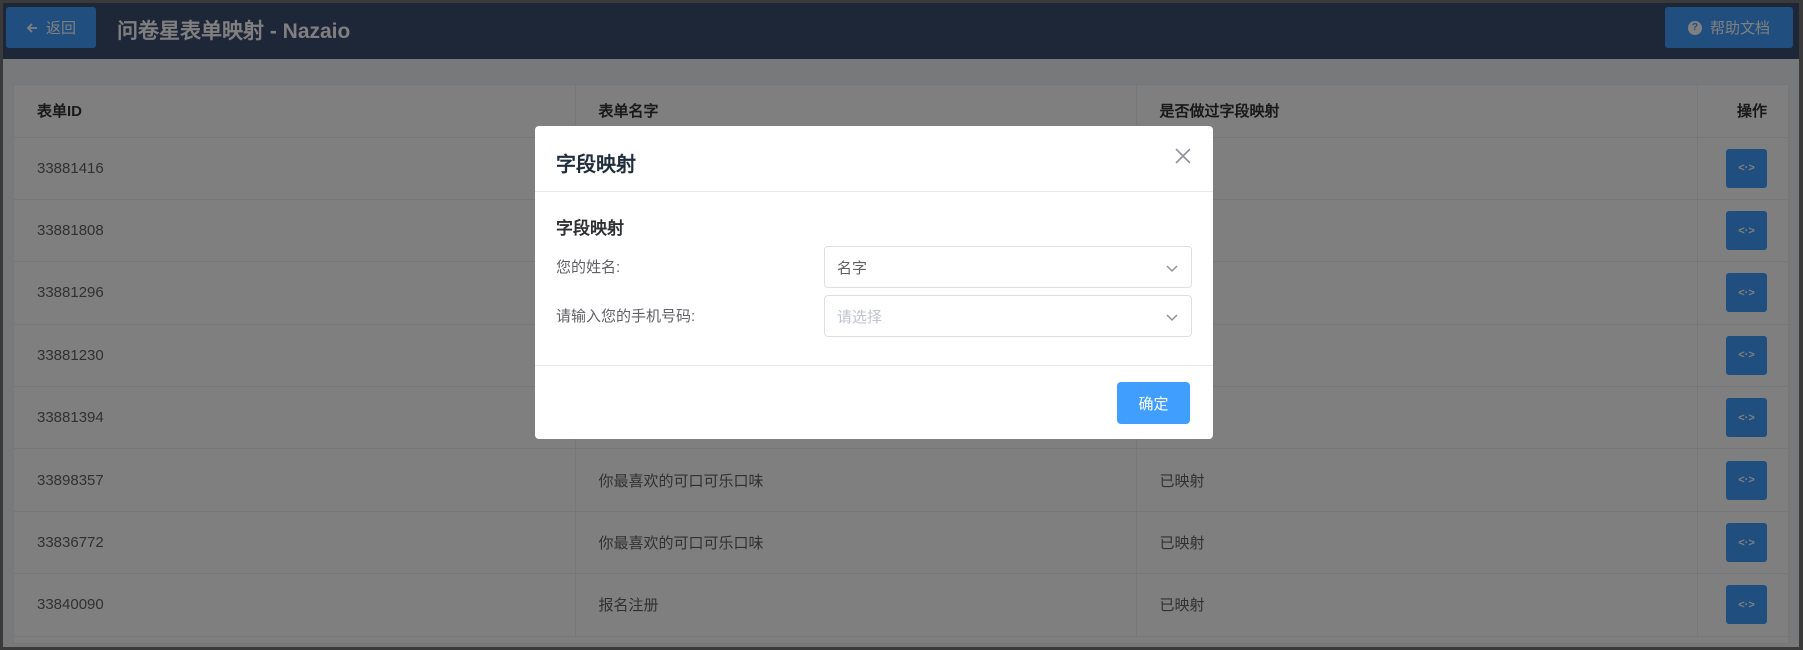 The width and height of the screenshot is (1803, 650). What do you see at coordinates (1183, 156) in the screenshot?
I see `close-icon` at bounding box center [1183, 156].